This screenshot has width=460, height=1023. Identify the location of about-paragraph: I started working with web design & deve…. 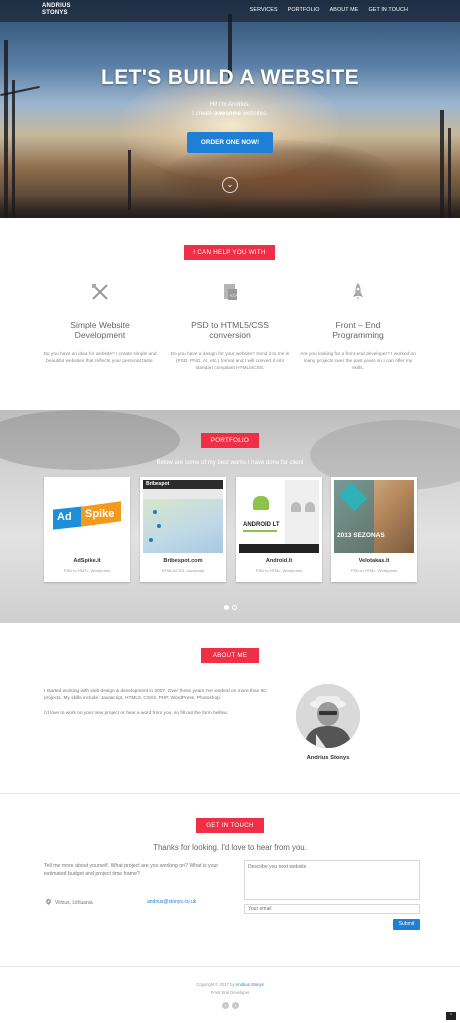
(155, 695).